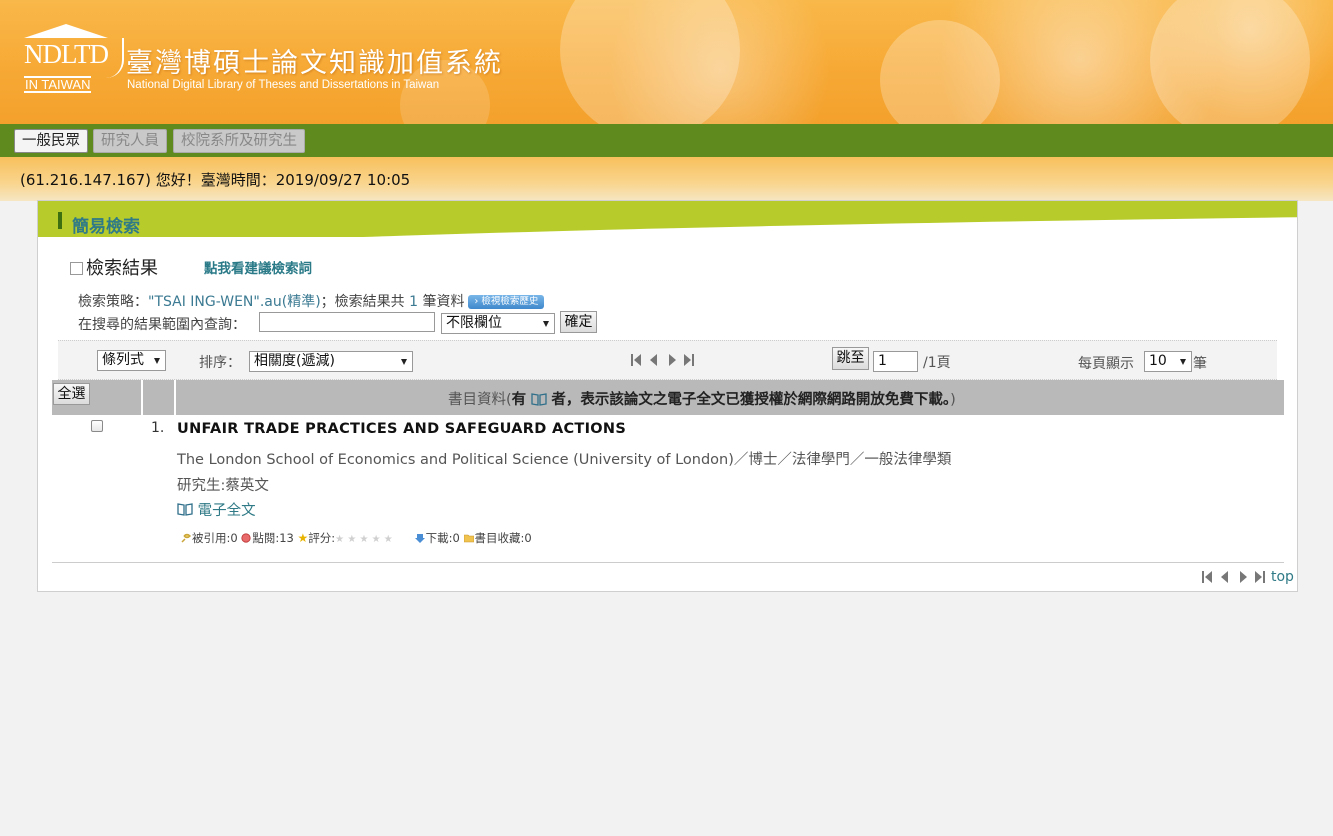 This screenshot has width=1333, height=836. What do you see at coordinates (439, 538) in the screenshot?
I see `downloads-label: 下載:` at bounding box center [439, 538].